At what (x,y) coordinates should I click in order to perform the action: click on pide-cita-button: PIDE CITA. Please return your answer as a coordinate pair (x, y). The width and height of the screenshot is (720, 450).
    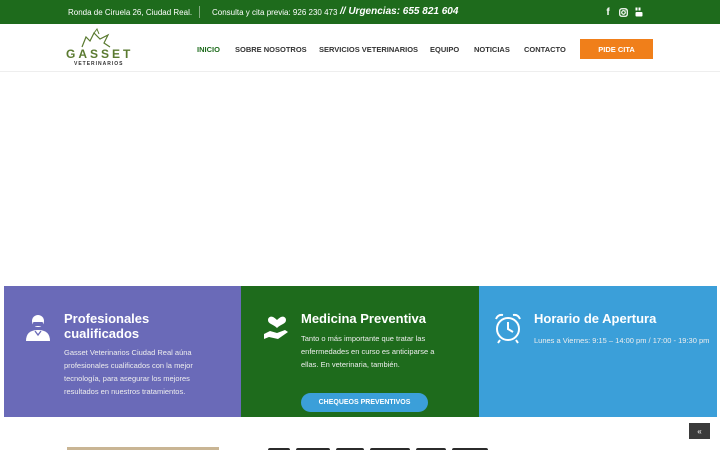
    Looking at the image, I should click on (616, 49).